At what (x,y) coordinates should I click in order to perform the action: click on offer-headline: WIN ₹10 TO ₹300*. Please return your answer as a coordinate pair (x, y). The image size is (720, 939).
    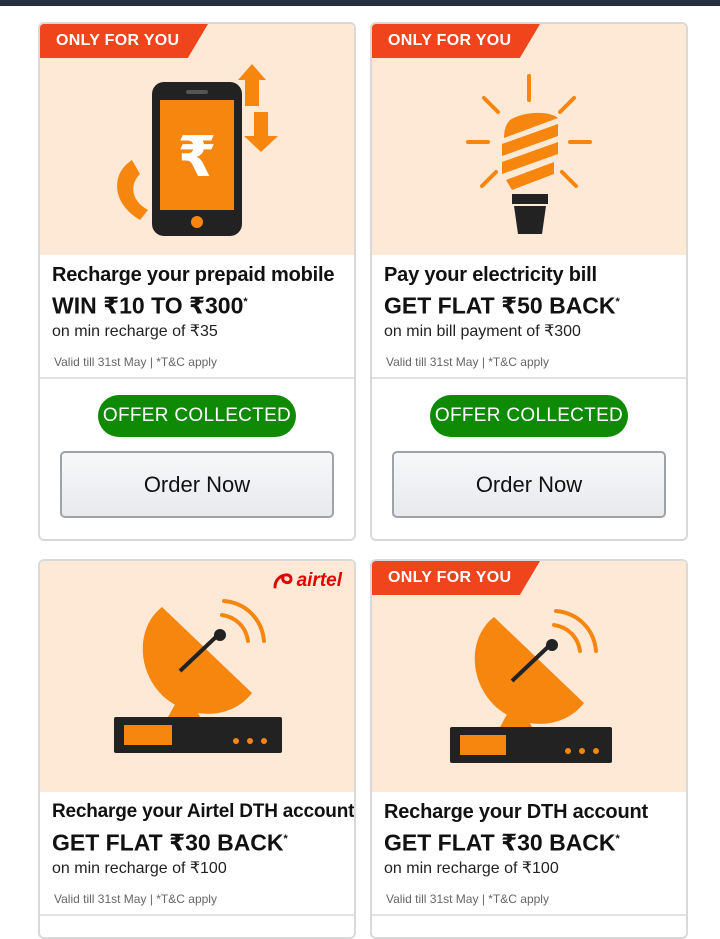
    Looking at the image, I should click on (197, 304).